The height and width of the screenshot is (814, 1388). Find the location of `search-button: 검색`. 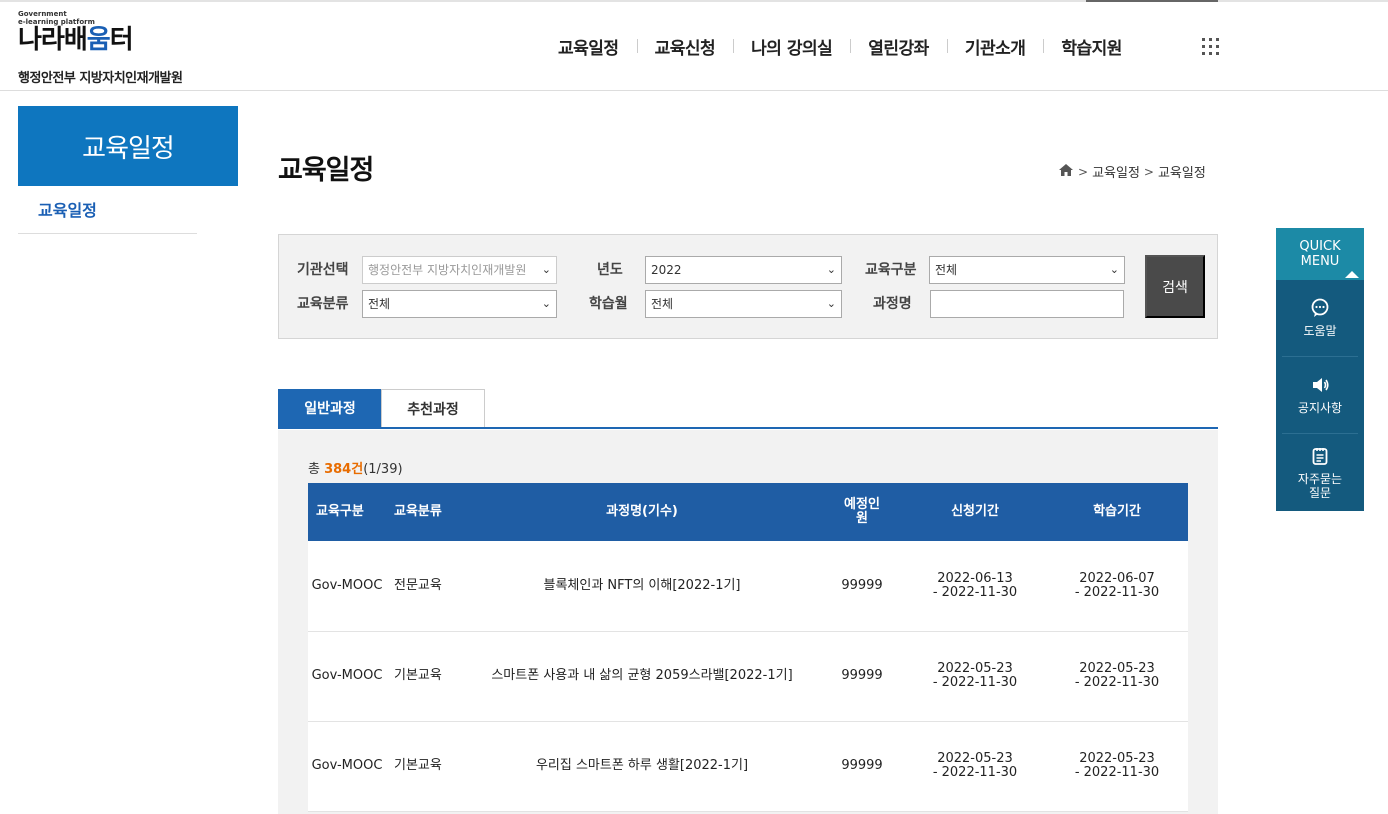

search-button: 검색 is located at coordinates (1175, 286).